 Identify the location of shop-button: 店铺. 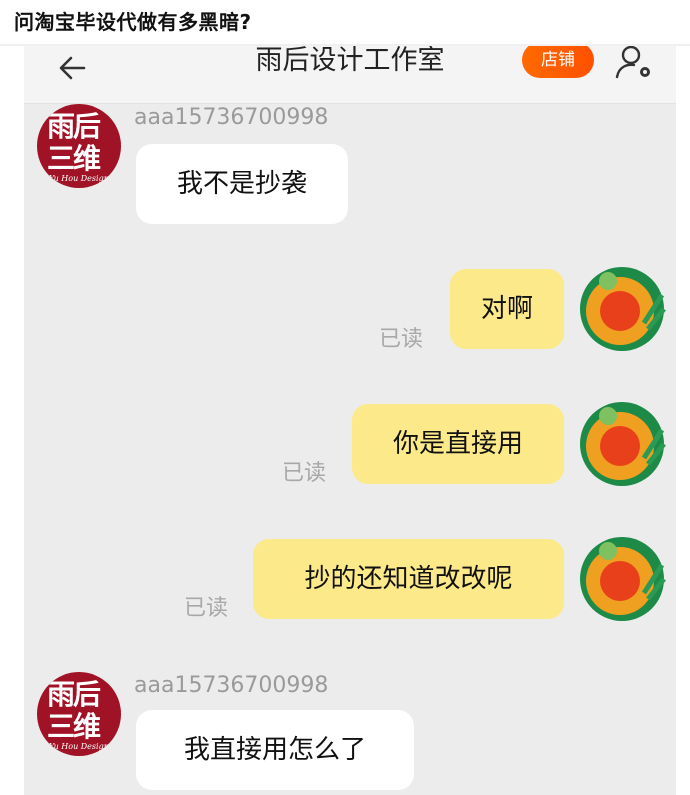
(558, 62).